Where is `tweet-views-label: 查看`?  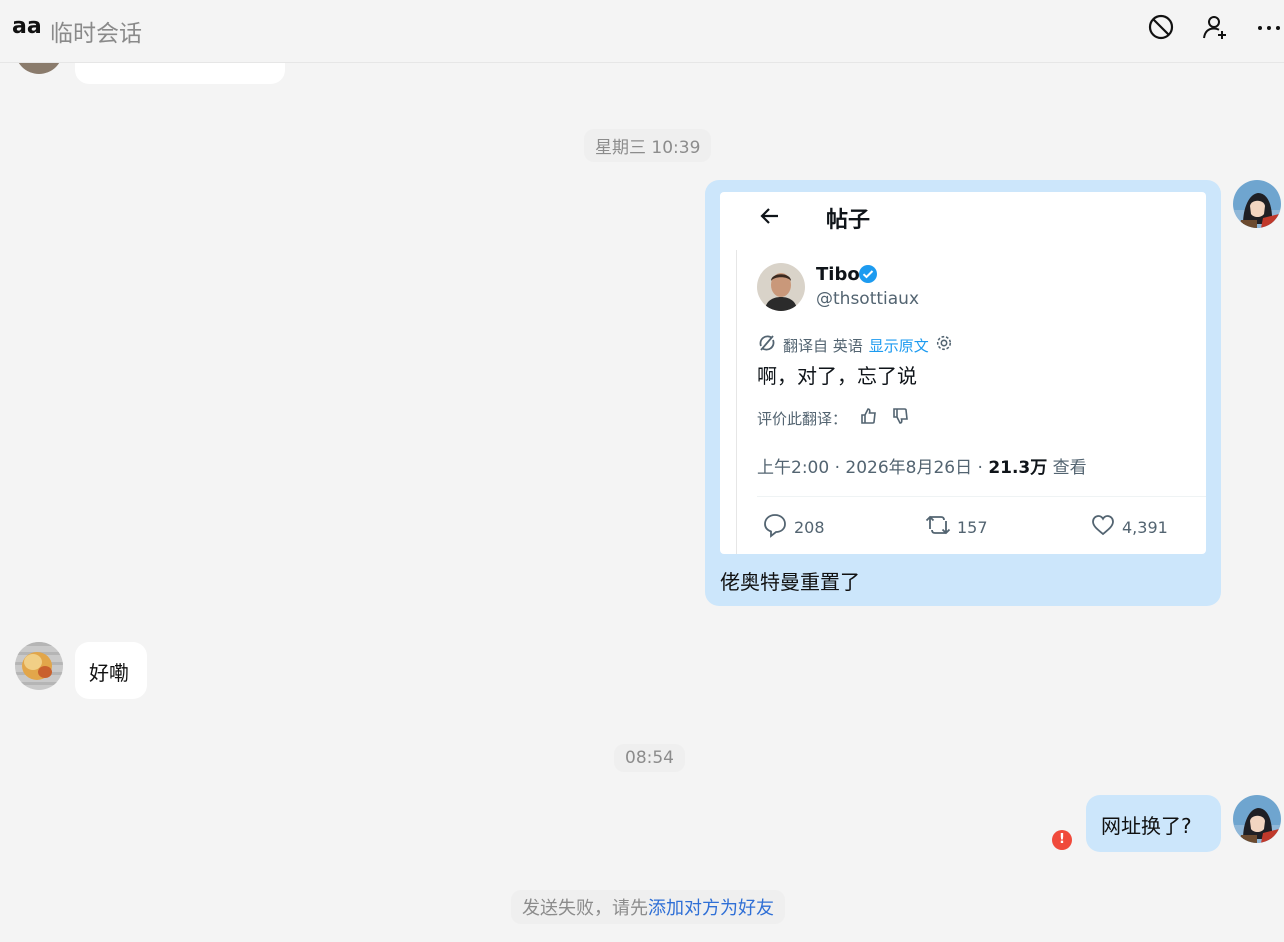
tweet-views-label: 查看 is located at coordinates (1067, 468).